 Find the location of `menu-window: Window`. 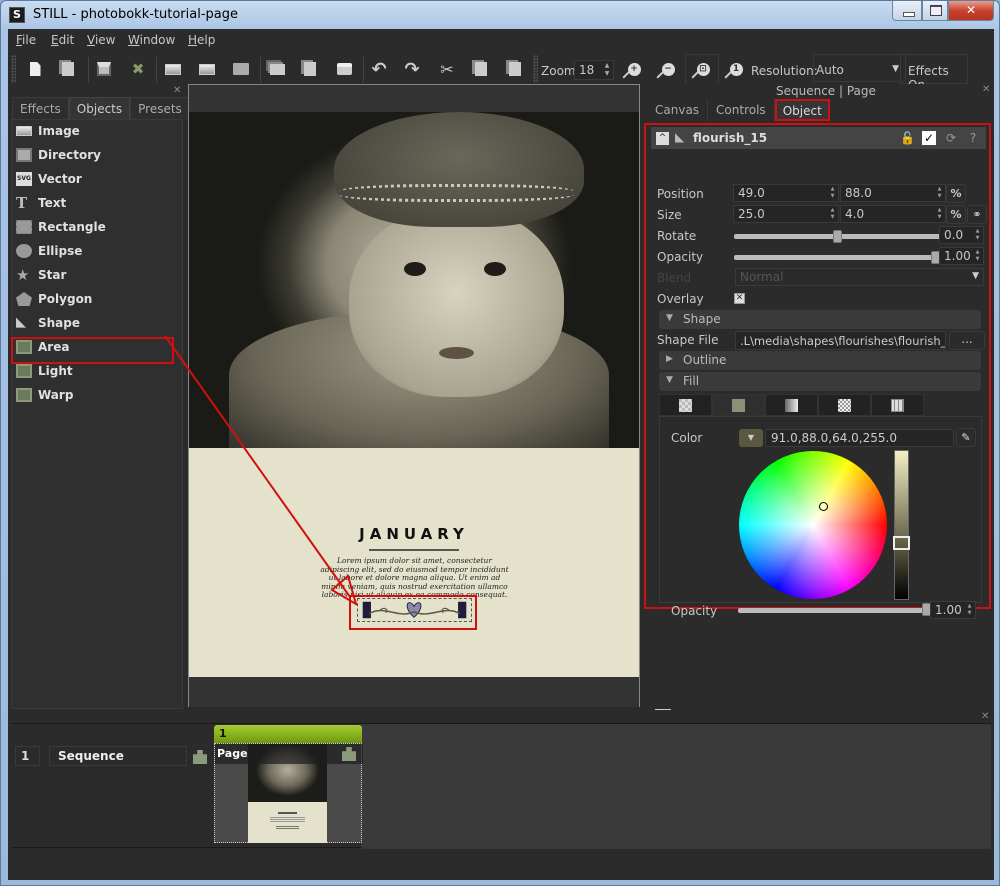

menu-window: Window is located at coordinates (151, 40).